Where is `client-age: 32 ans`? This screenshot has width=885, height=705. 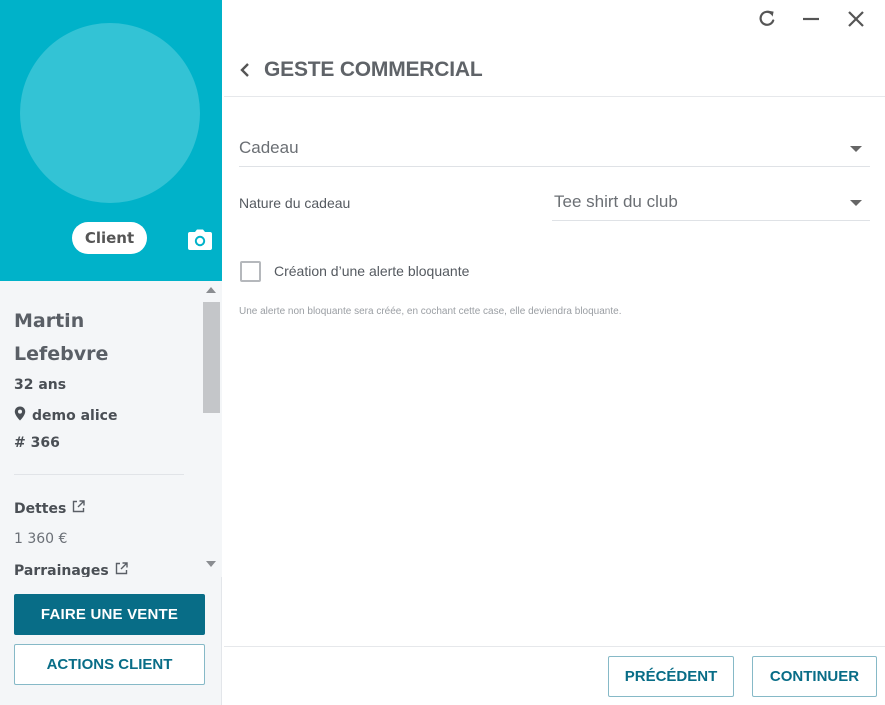
client-age: 32 ans is located at coordinates (40, 385).